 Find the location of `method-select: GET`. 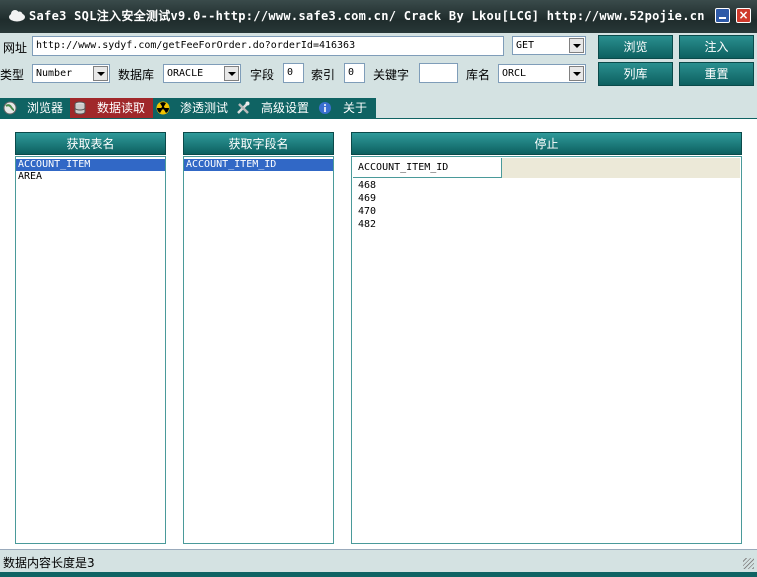

method-select: GET is located at coordinates (549, 45).